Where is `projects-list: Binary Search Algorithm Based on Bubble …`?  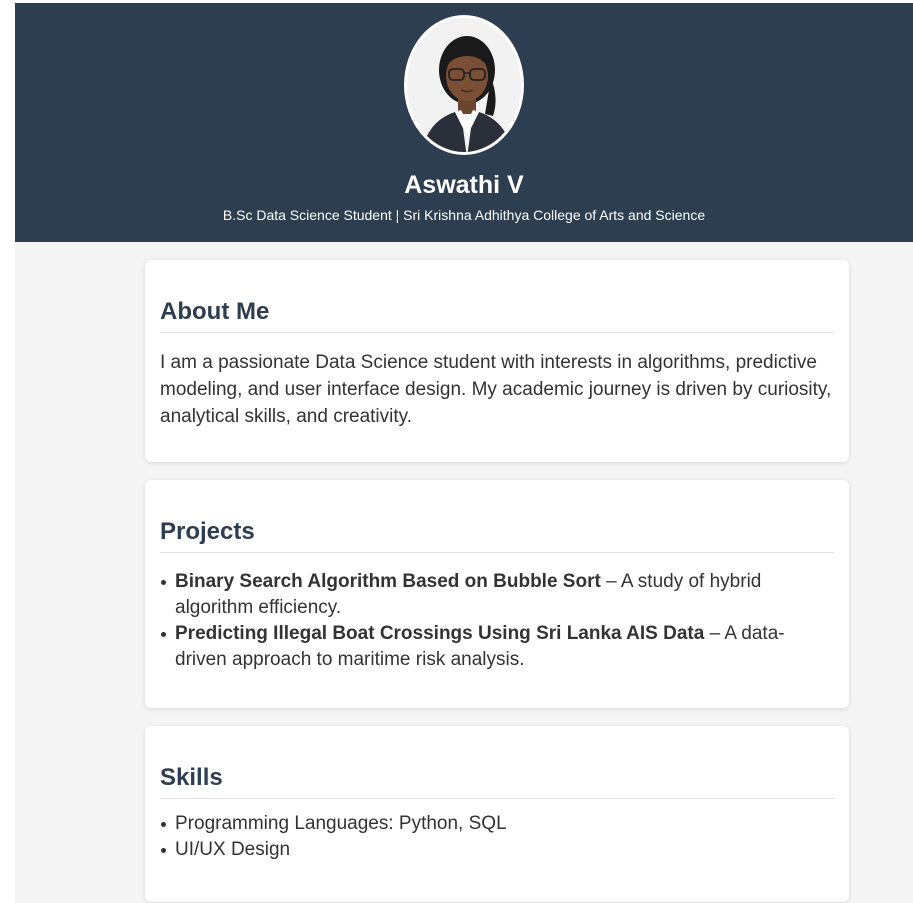
projects-list: Binary Search Algorithm Based on Bubble … is located at coordinates (497, 621).